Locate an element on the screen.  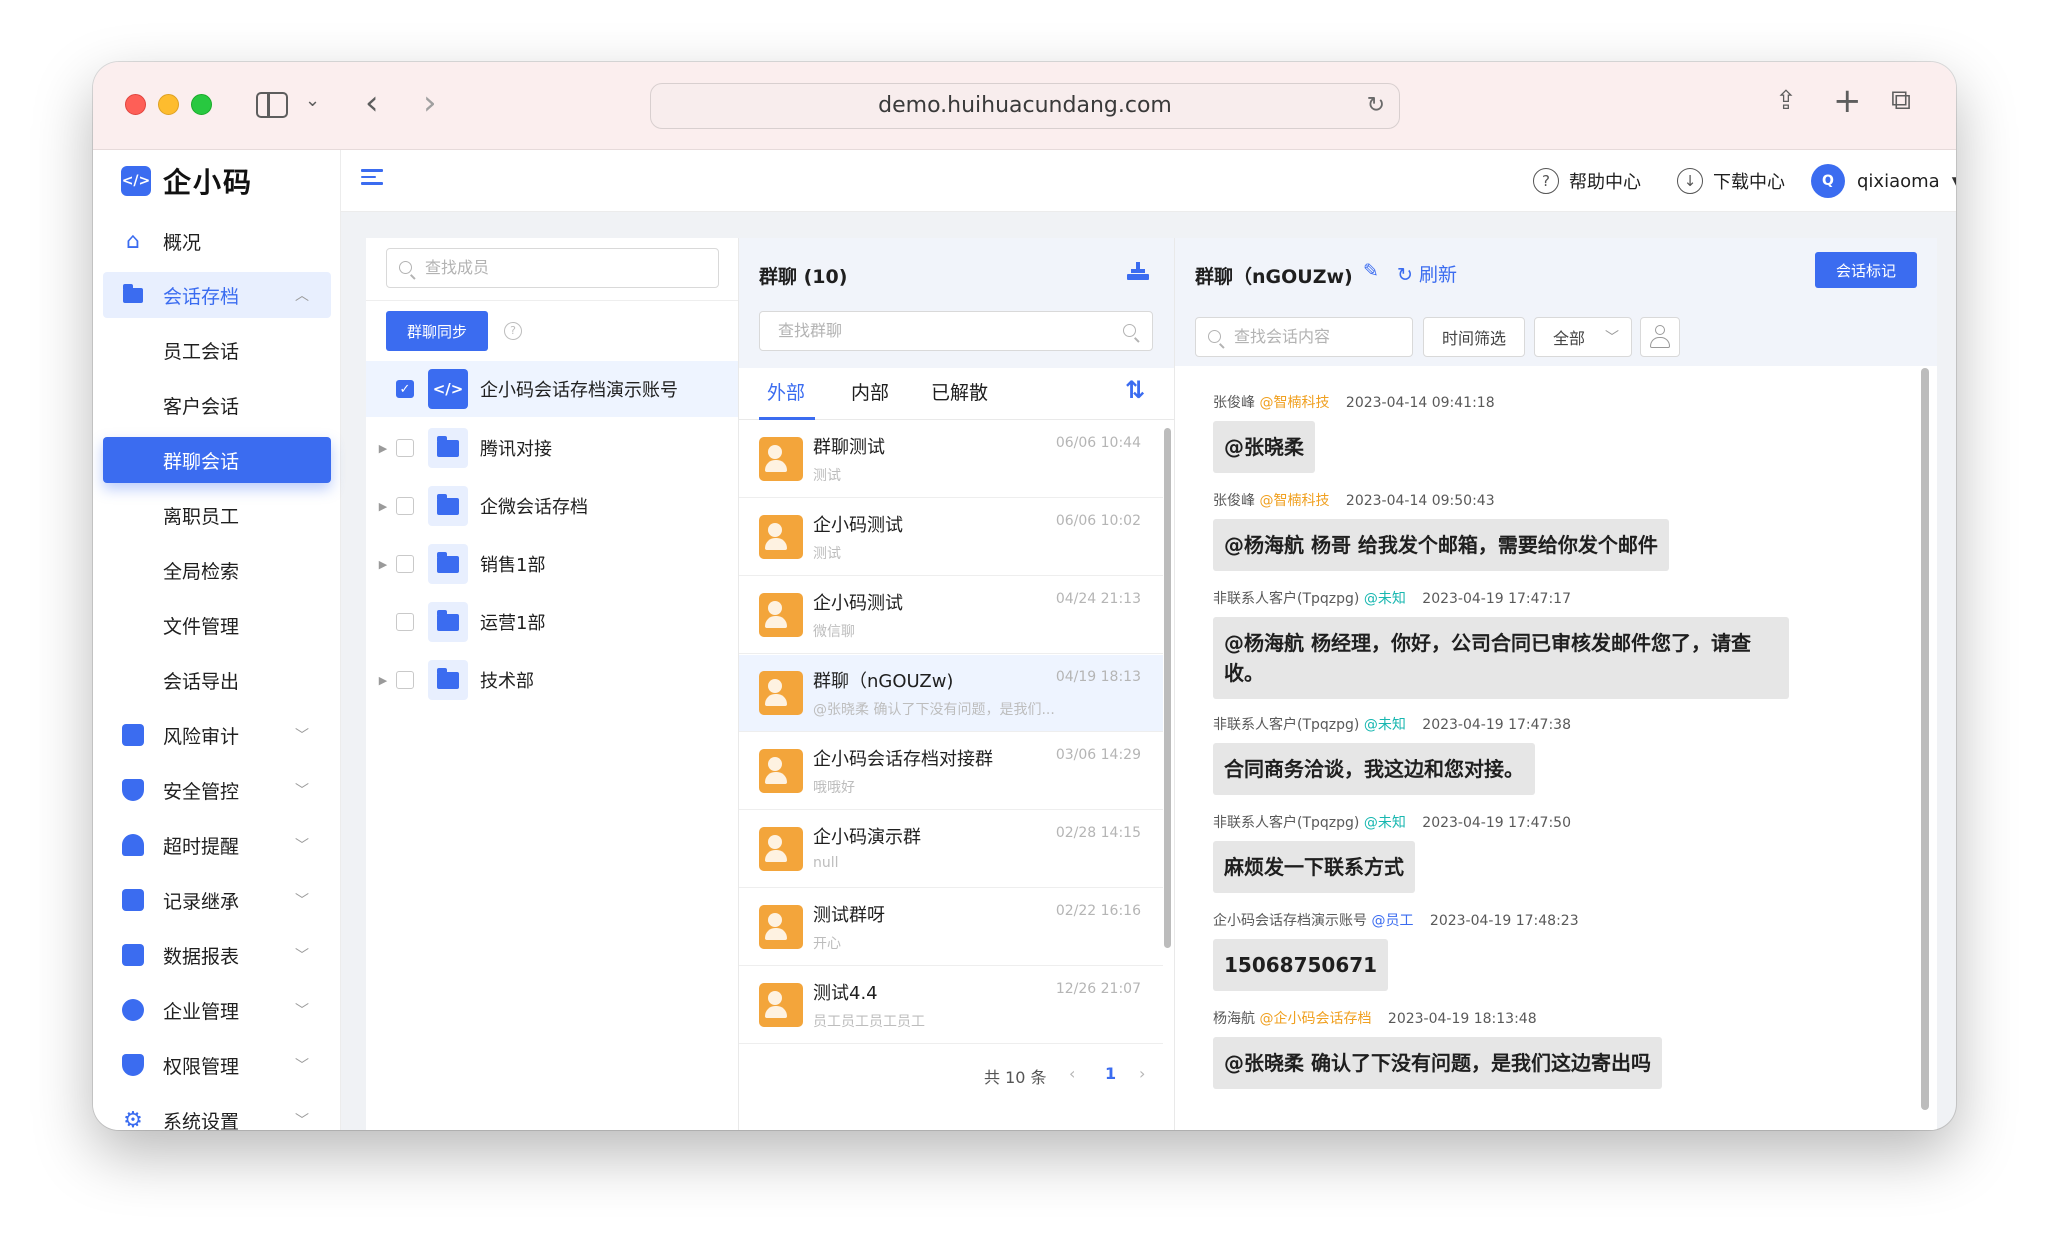
sidebar-item-inherit: 记录继承 ﹀ is located at coordinates (217, 900).